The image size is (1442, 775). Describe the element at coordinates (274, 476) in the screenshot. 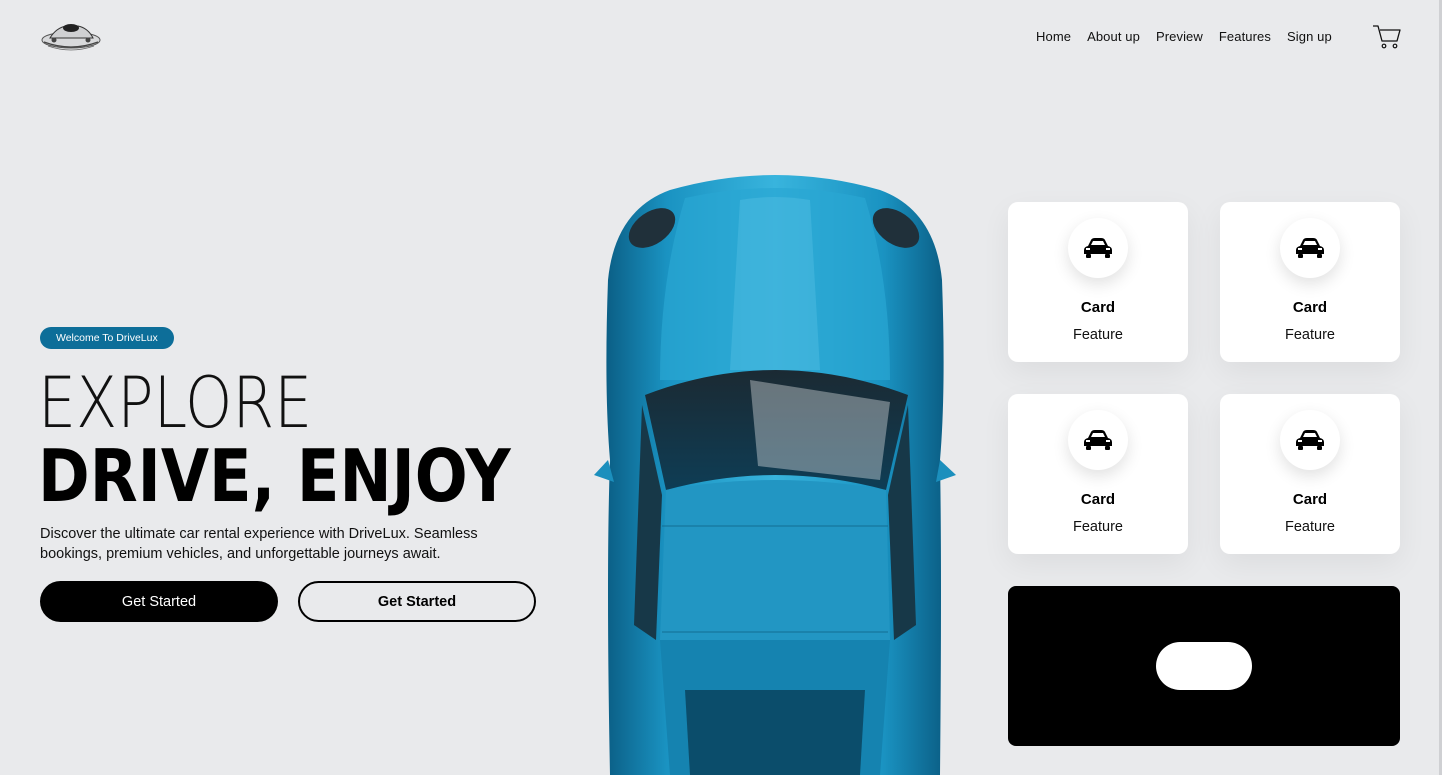

I see `headline-drive-enjoy: DRIVE, ENJOY` at that location.